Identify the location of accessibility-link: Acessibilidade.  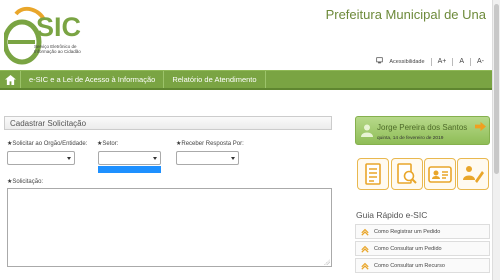
(406, 62).